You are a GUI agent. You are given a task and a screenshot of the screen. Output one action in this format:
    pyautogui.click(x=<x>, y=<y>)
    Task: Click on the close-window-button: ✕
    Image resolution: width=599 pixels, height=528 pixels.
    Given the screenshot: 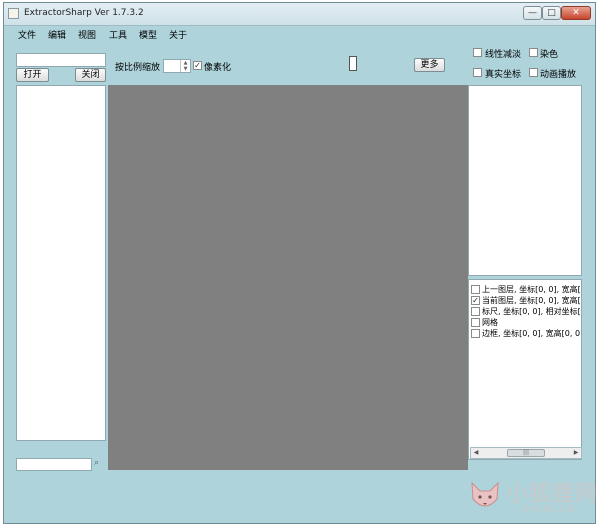 What is the action you would take?
    pyautogui.click(x=576, y=13)
    